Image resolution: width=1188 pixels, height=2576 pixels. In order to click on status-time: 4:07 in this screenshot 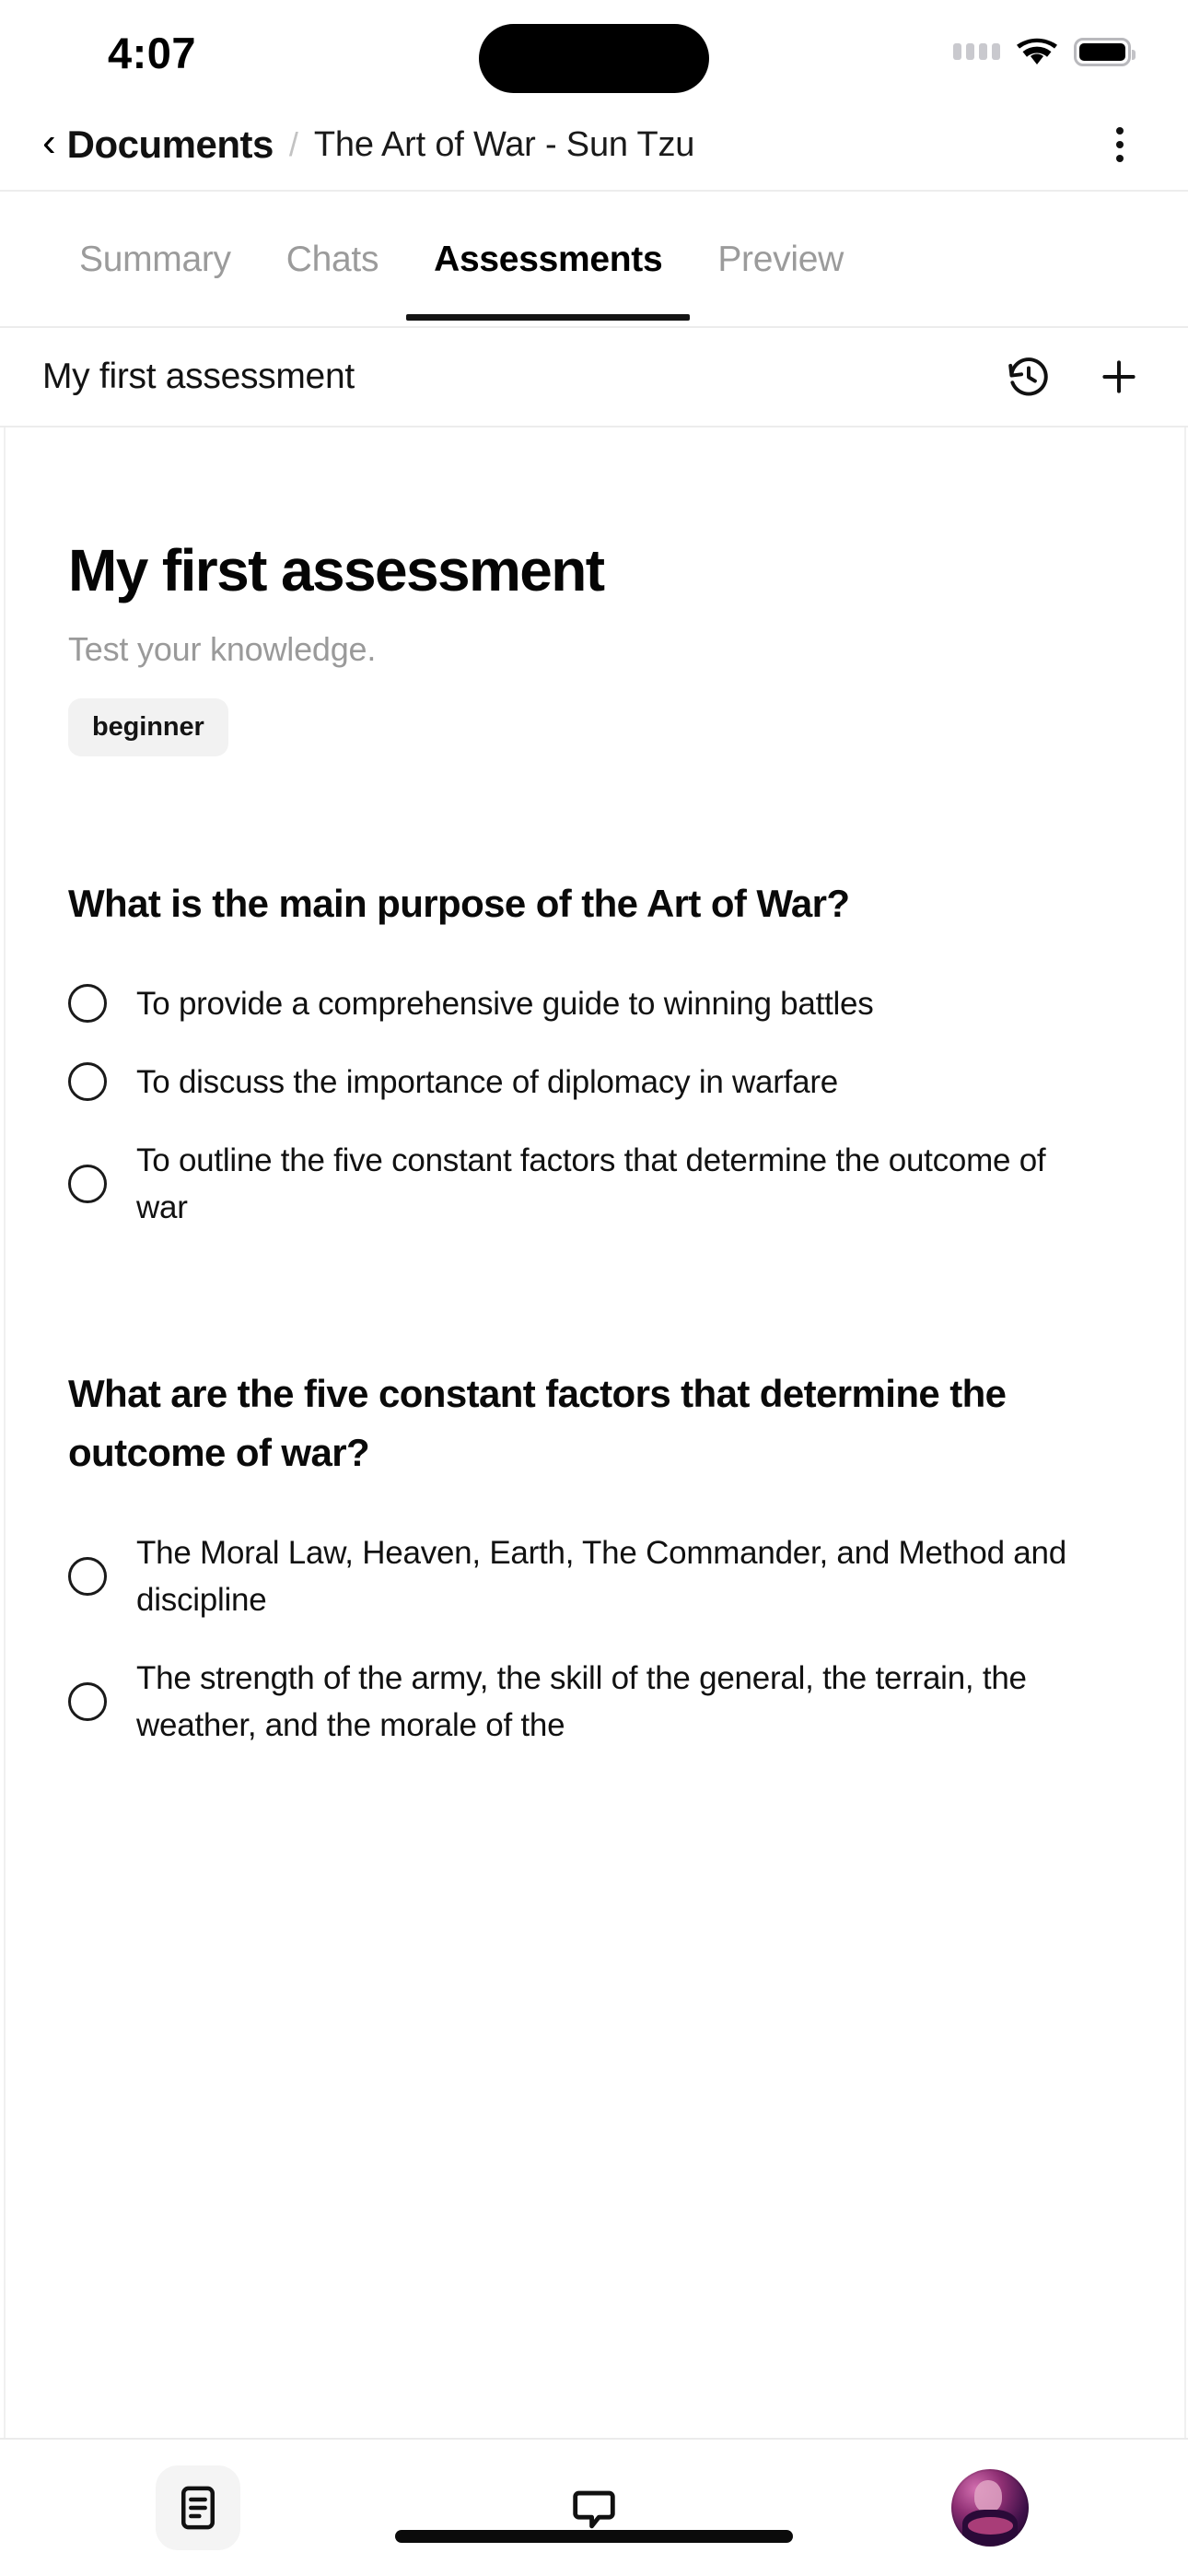, I will do `click(152, 52)`.